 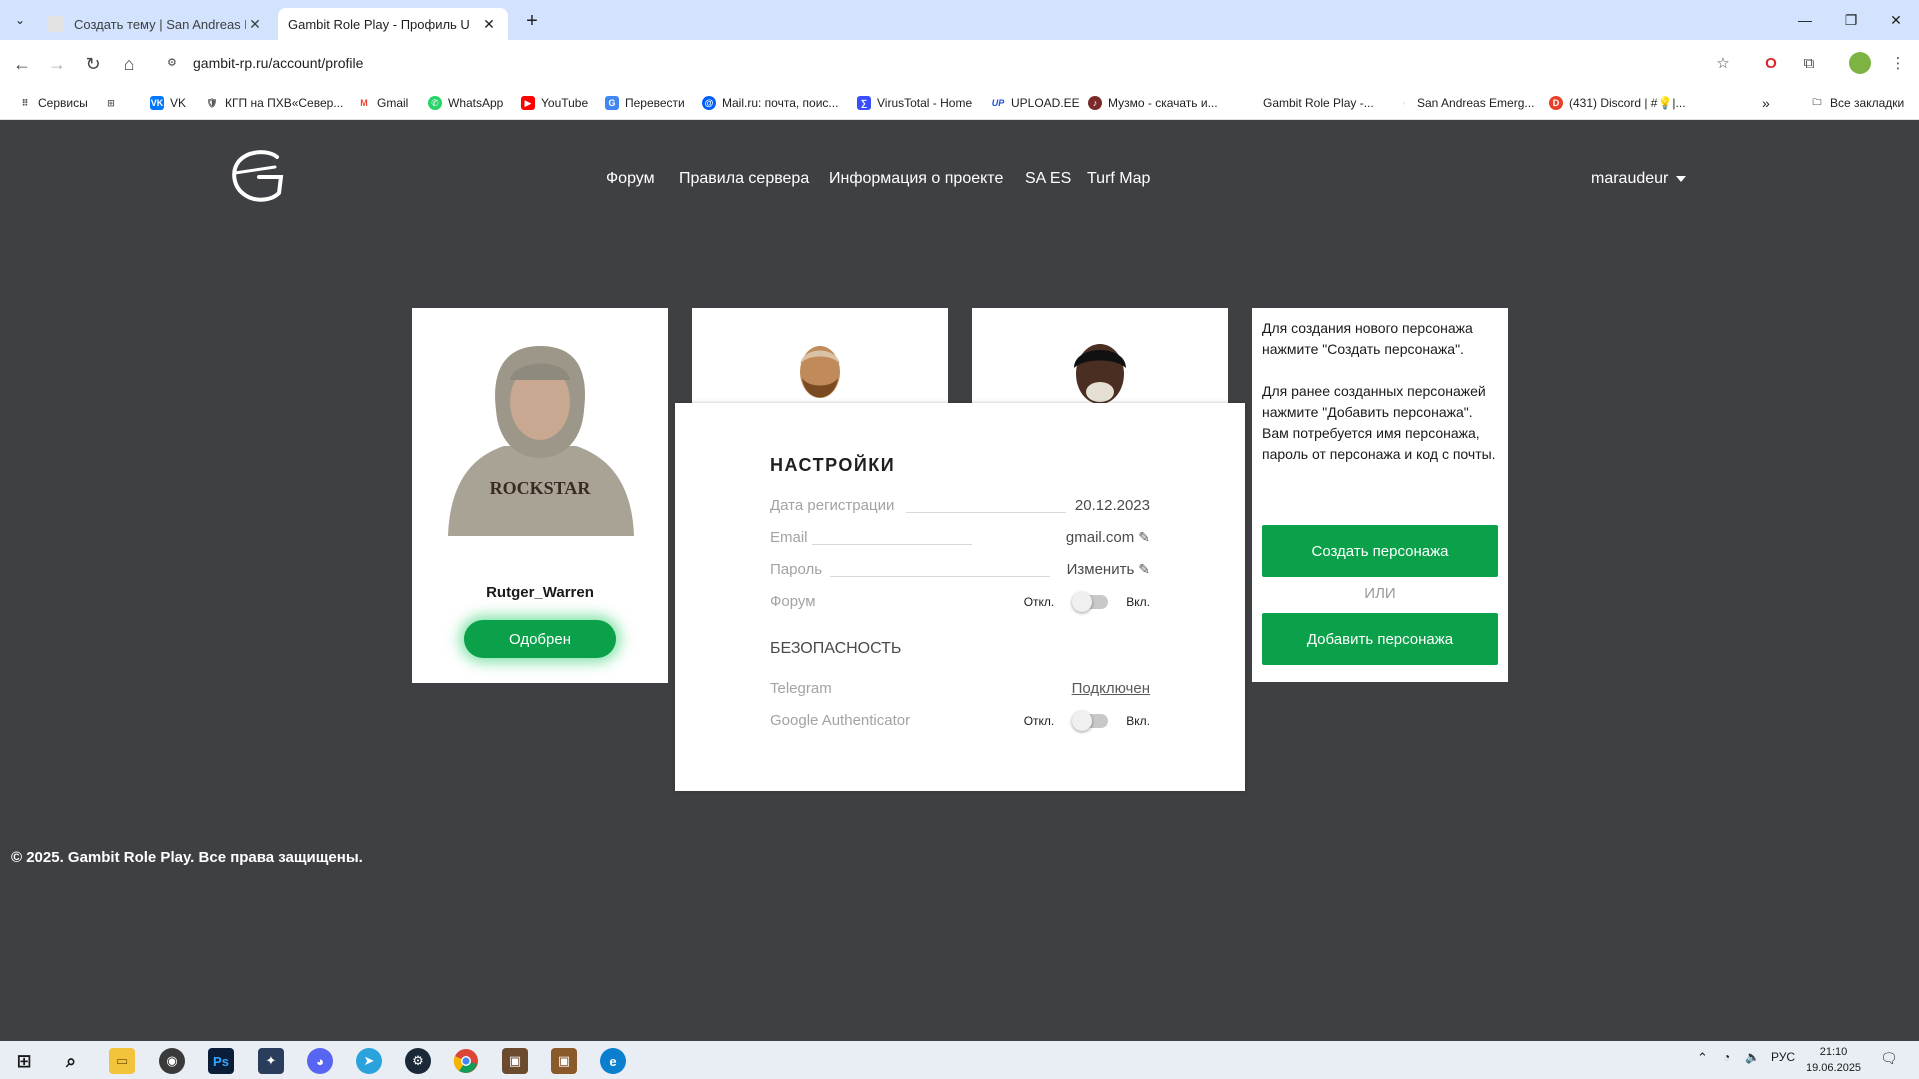 What do you see at coordinates (532, 22) in the screenshot?
I see `new-tab-button: +` at bounding box center [532, 22].